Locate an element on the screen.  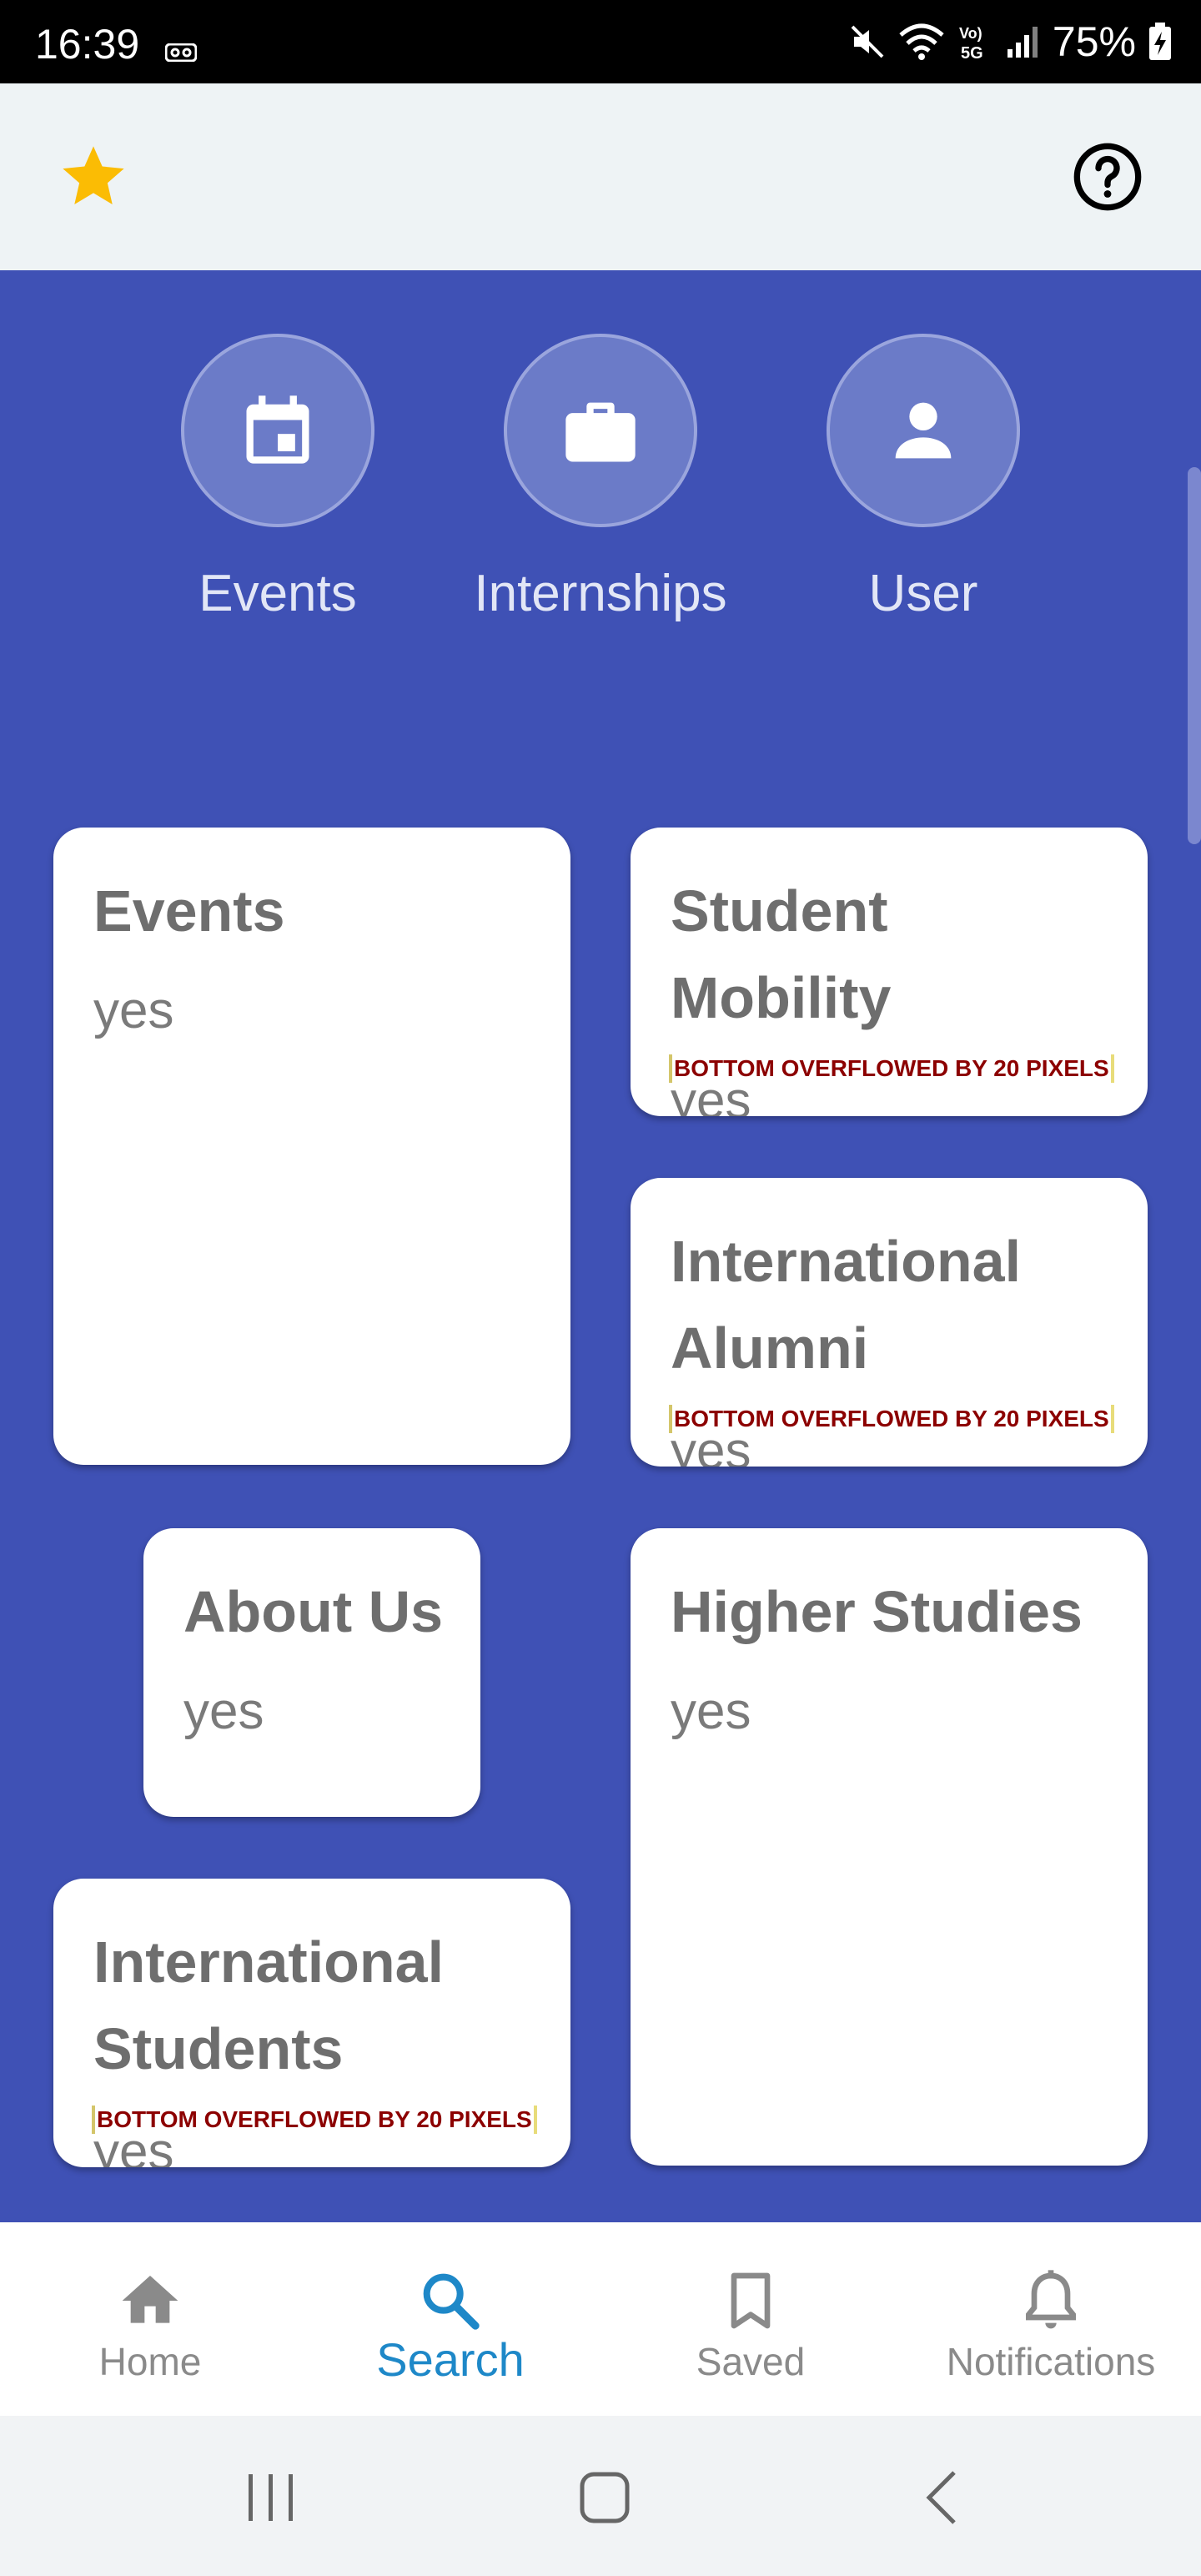
nav-label: Saved is located at coordinates (751, 2361).